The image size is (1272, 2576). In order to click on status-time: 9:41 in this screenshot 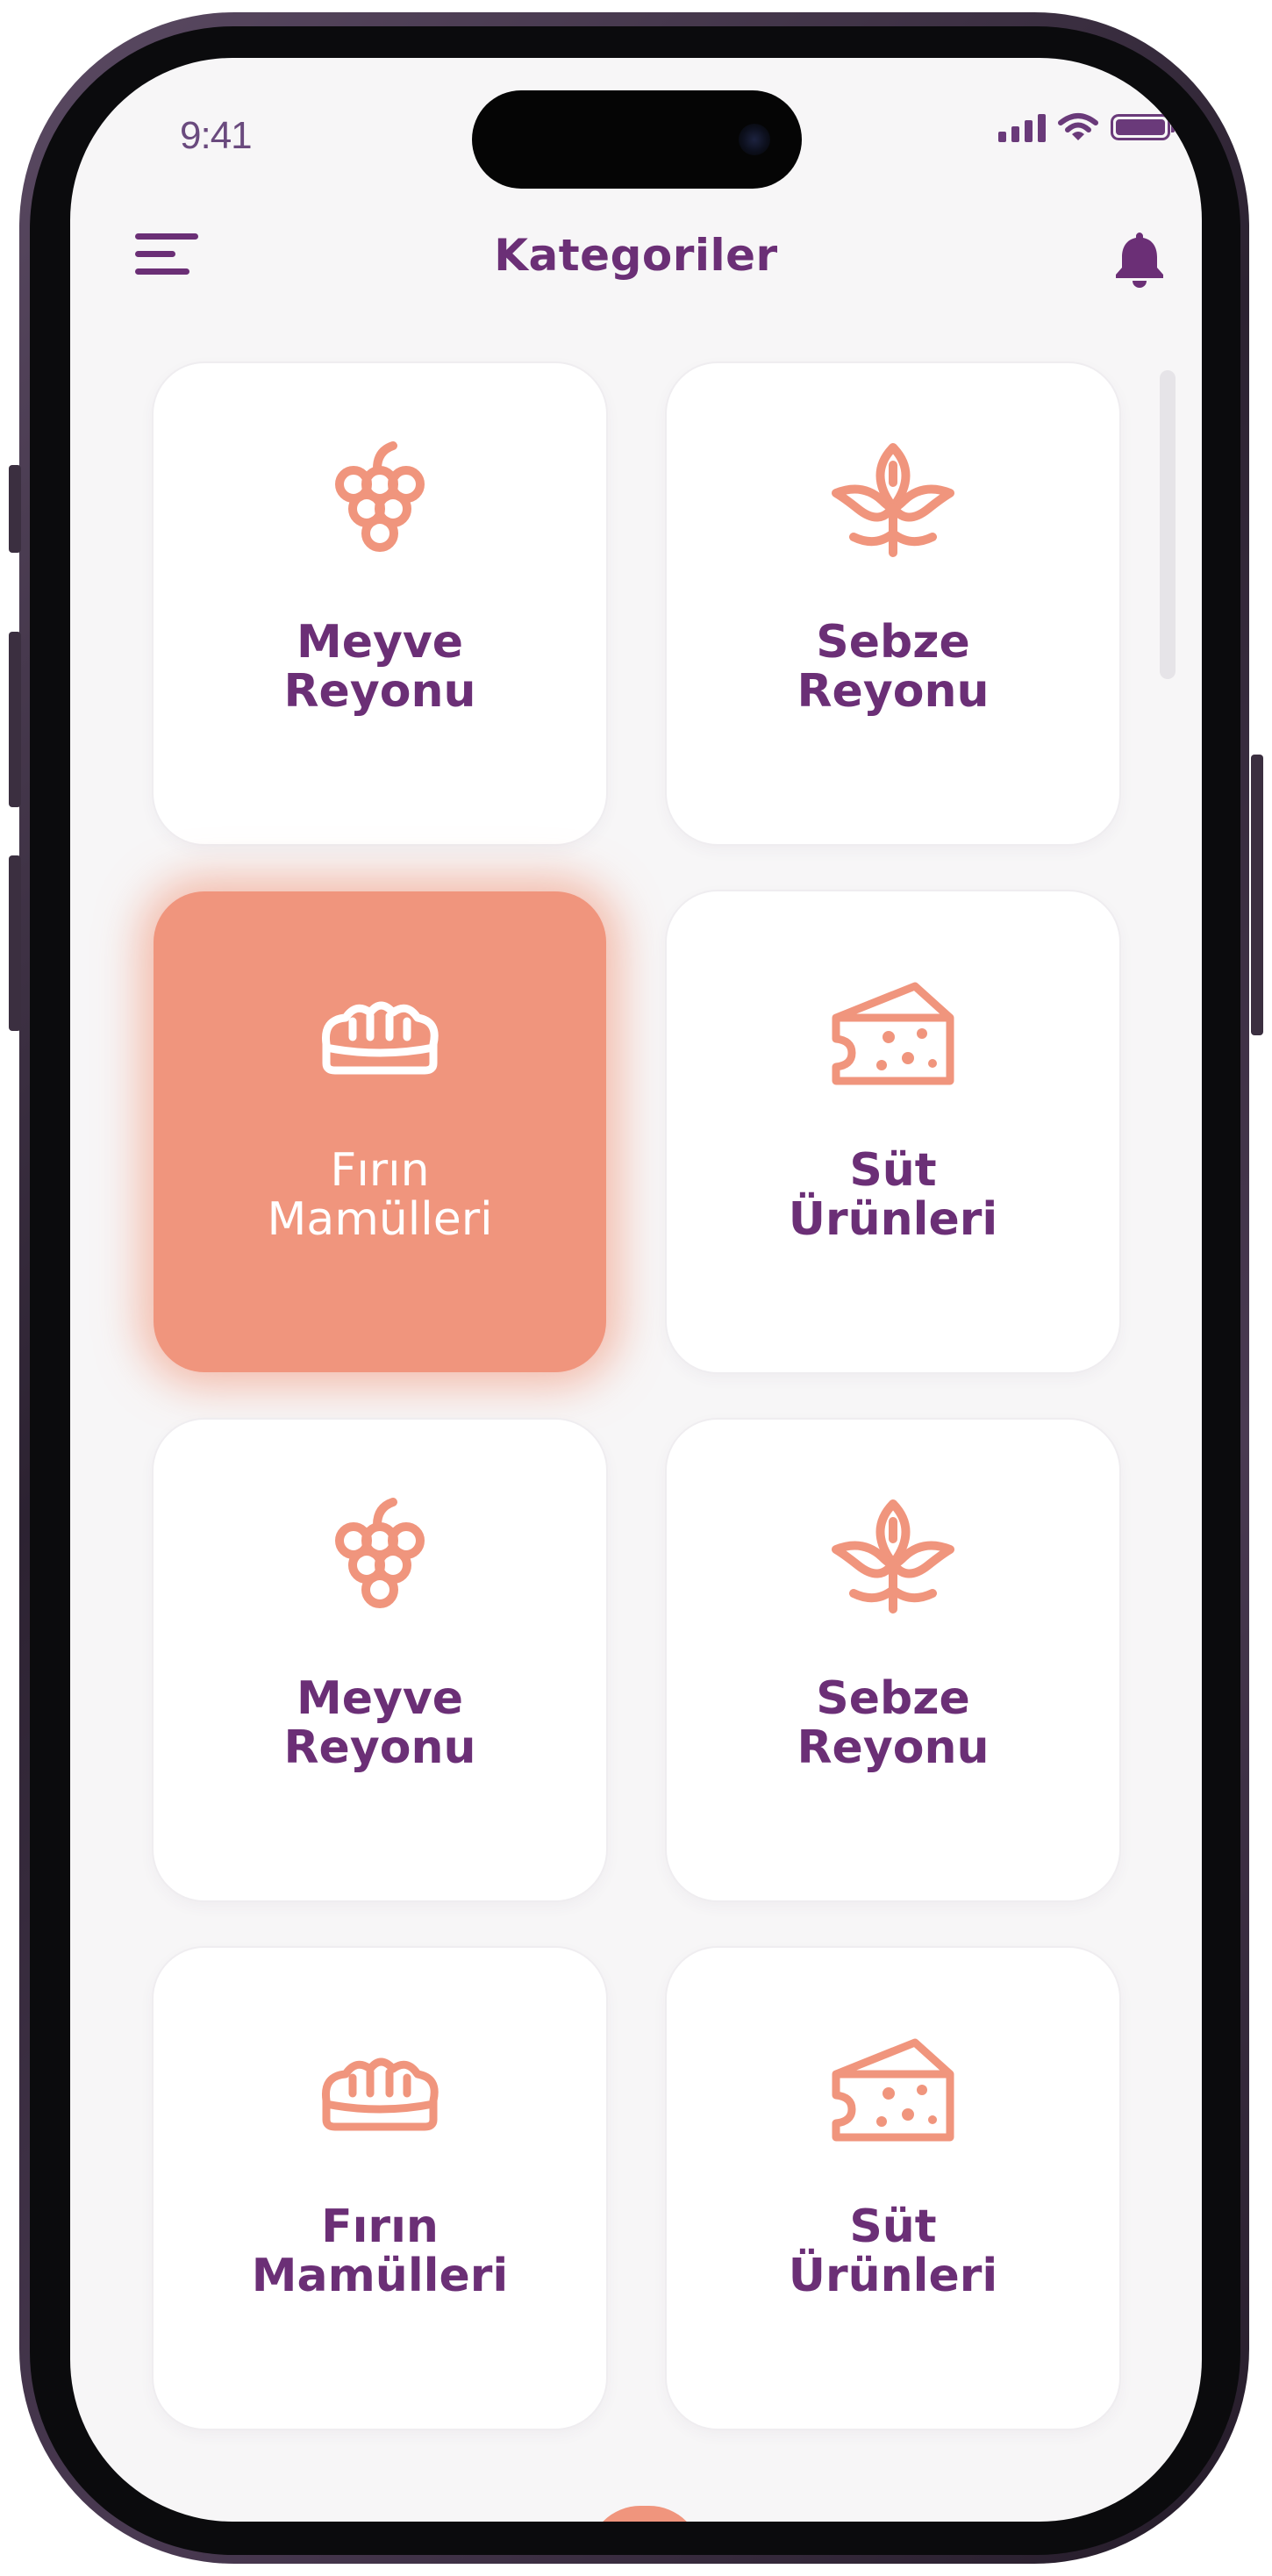, I will do `click(216, 135)`.